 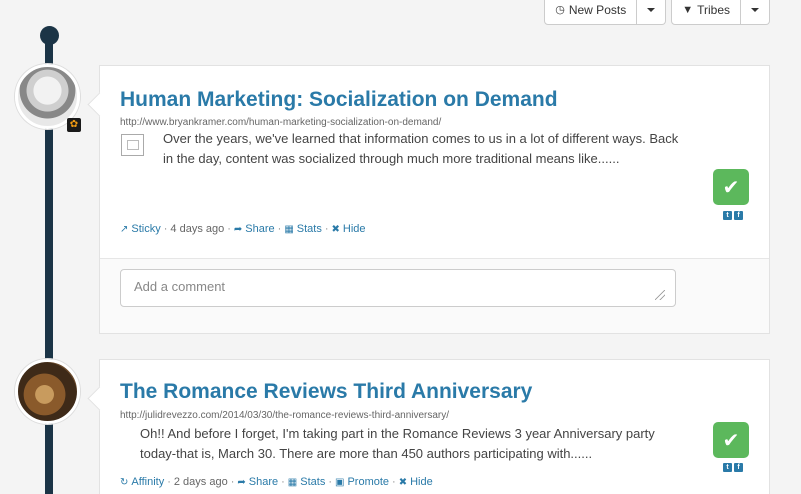 I want to click on external-link-icon: ↗, so click(x=124, y=229).